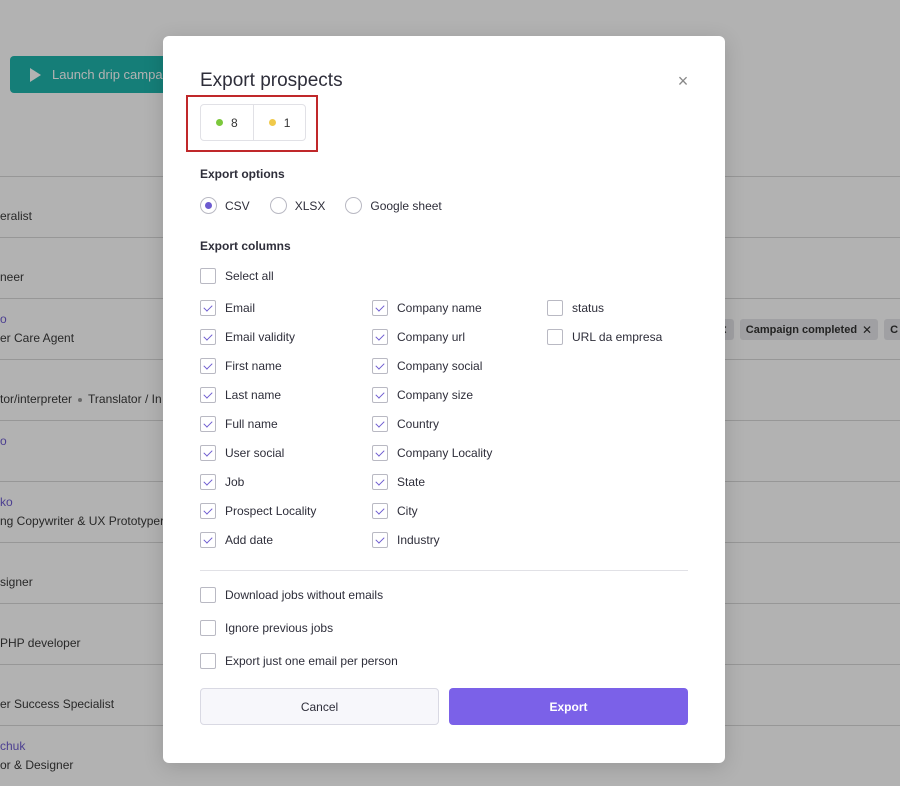 The height and width of the screenshot is (786, 900). I want to click on pending-count: 1, so click(279, 122).